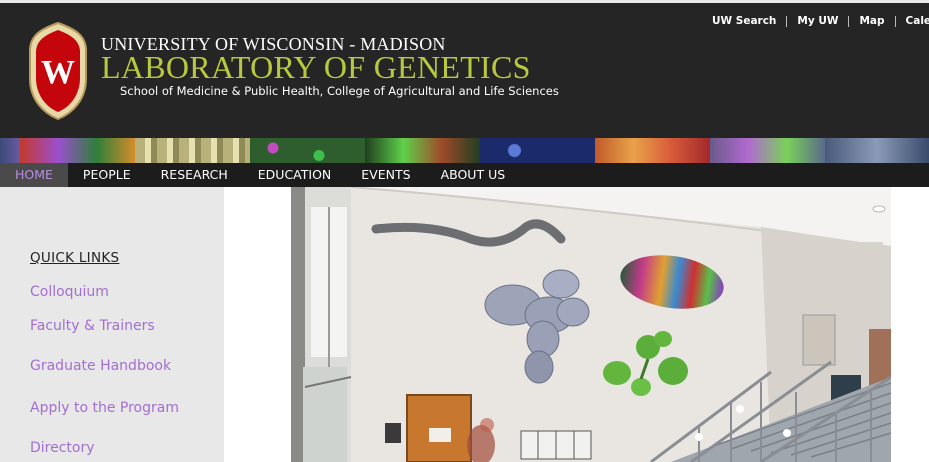  I want to click on my-uw-link: My UW, so click(817, 21).